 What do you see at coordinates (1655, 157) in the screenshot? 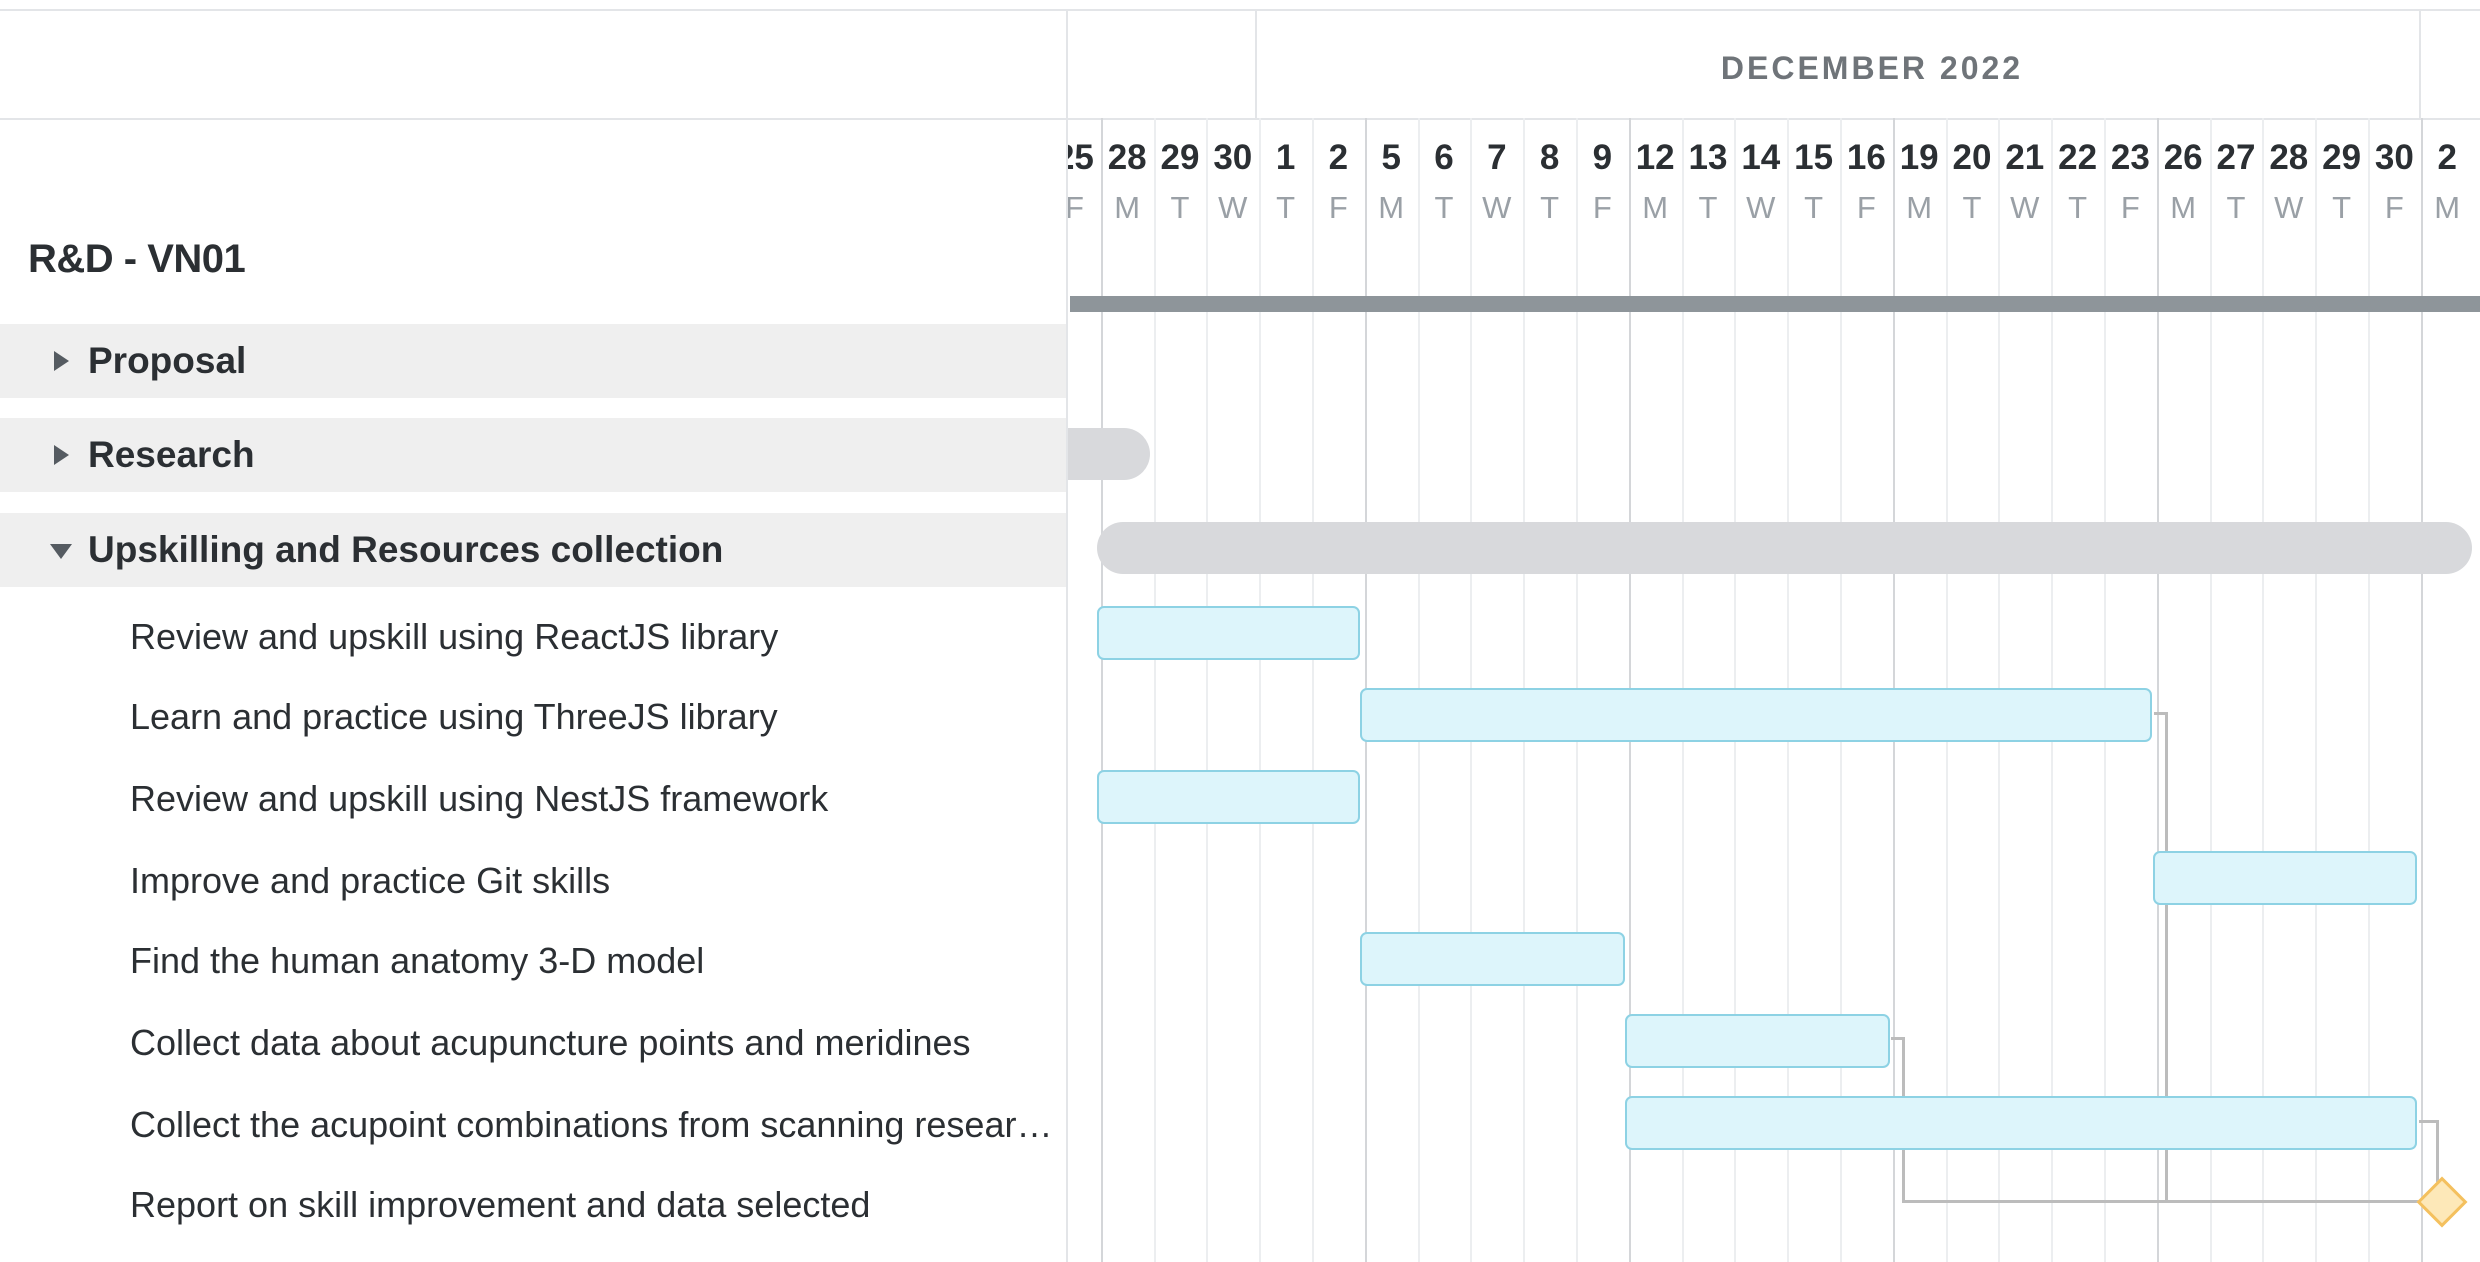
I see `day-number: 12` at bounding box center [1655, 157].